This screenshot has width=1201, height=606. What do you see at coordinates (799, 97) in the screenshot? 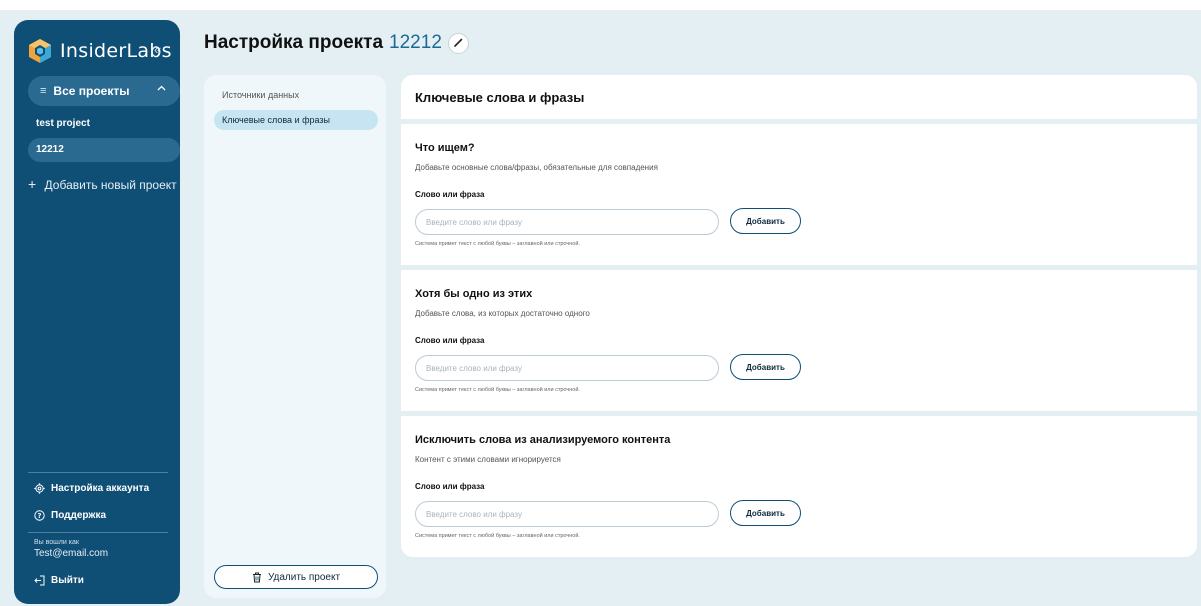
I see `content-header: Ключевые слова и фразы` at bounding box center [799, 97].